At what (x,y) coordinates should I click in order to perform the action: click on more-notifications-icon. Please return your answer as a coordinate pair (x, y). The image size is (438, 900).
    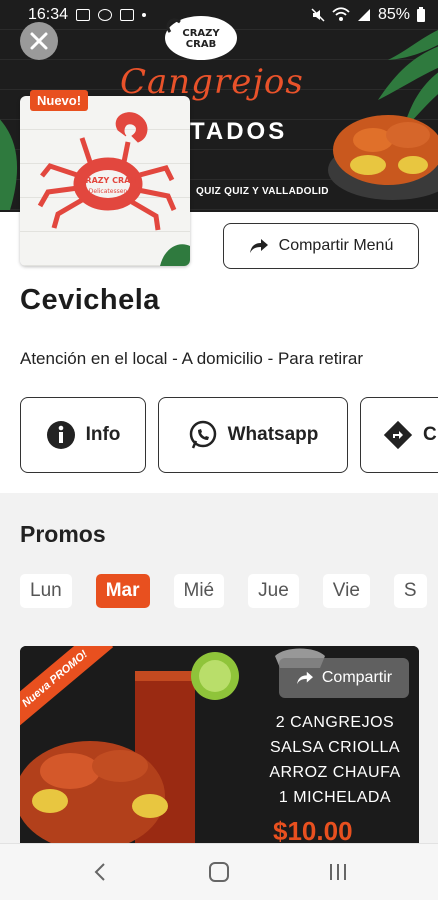
    Looking at the image, I should click on (144, 15).